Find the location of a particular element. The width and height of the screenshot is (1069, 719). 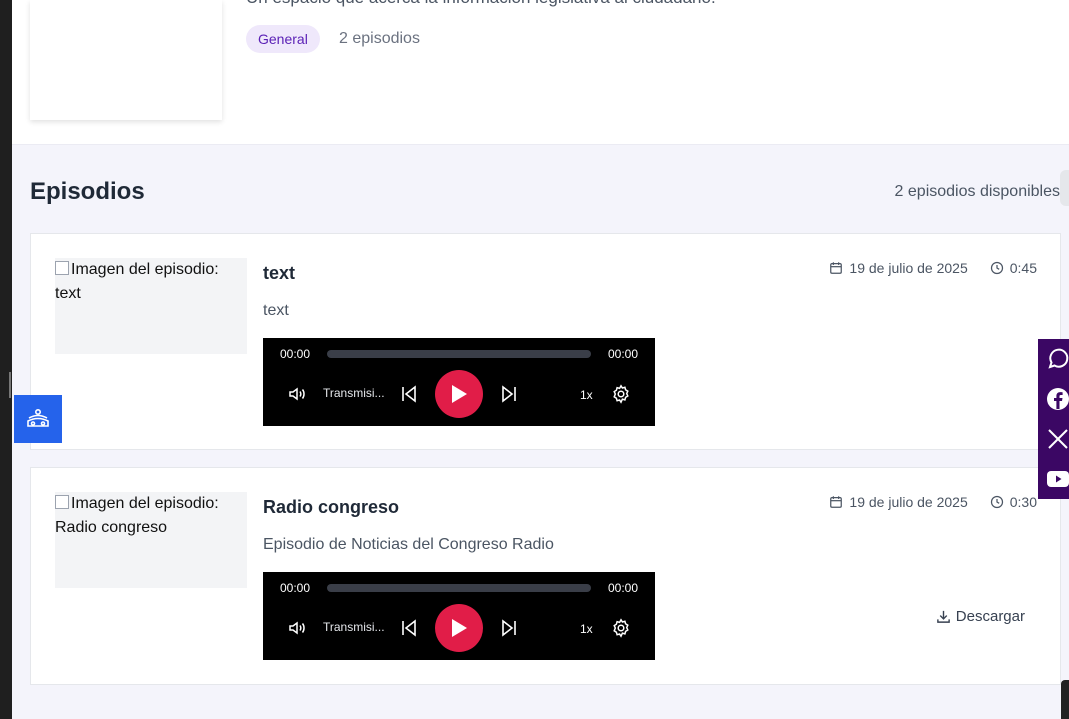

facebook-icon is located at coordinates (1057, 399).